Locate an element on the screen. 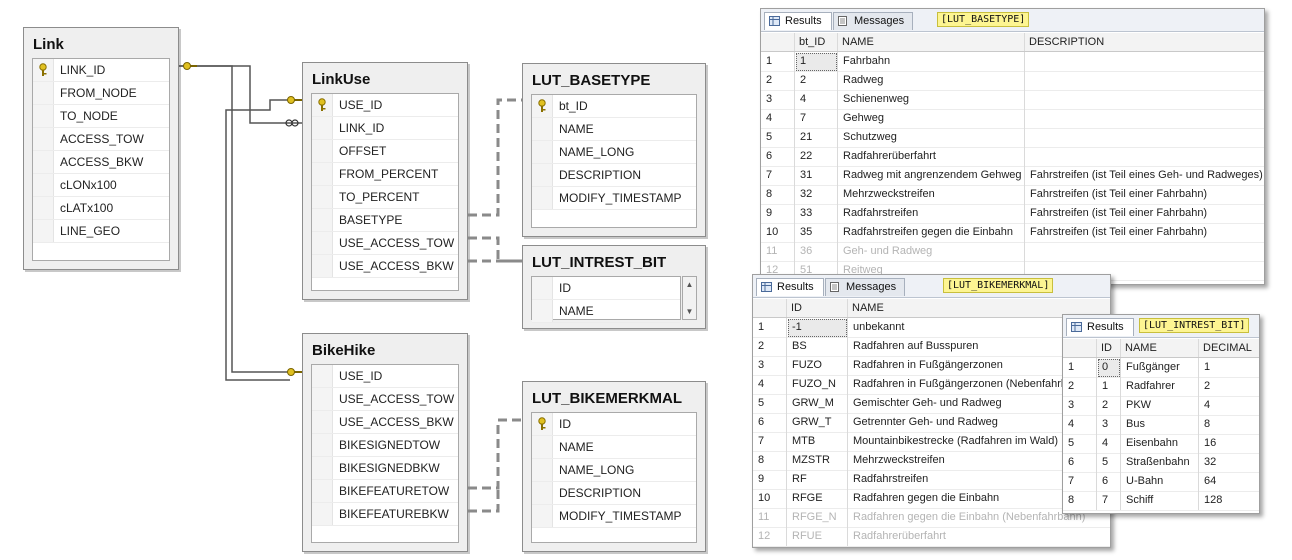 This screenshot has width=1292, height=560. grid-cell: Gemischter Geh- und Radweg is located at coordinates (927, 403).